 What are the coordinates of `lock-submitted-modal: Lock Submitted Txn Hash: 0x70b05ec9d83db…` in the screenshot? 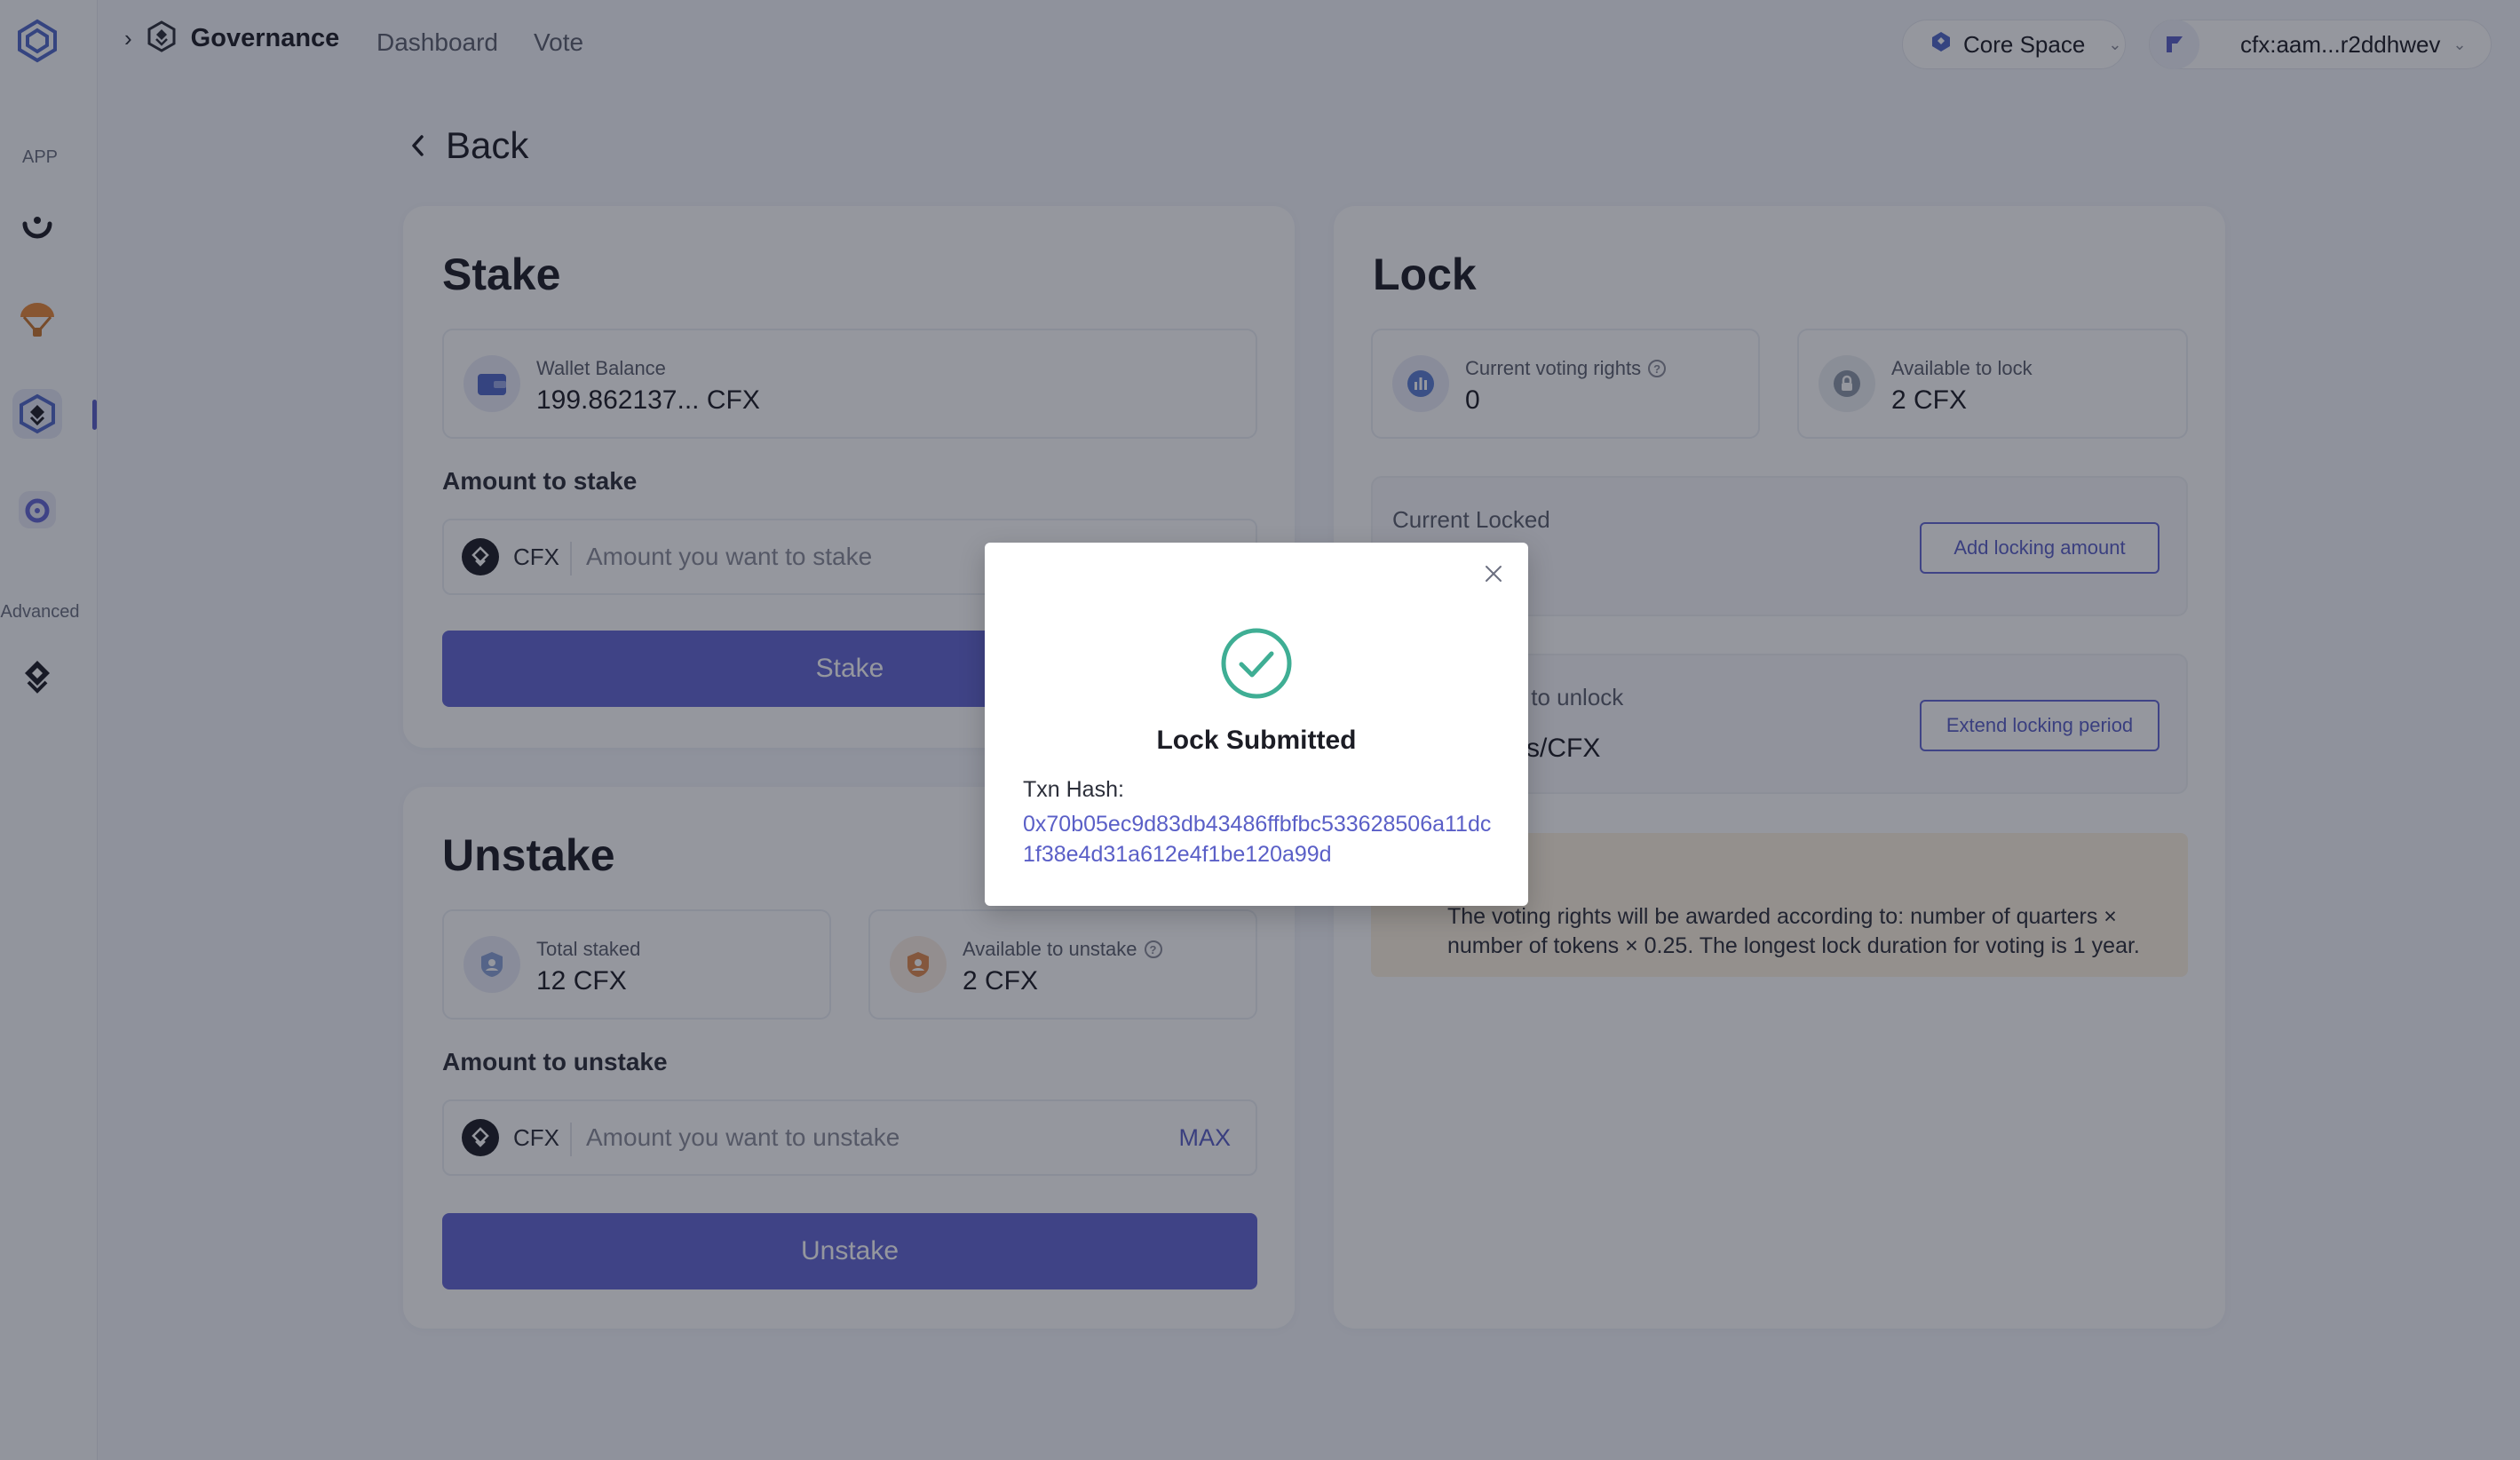 It's located at (1256, 724).